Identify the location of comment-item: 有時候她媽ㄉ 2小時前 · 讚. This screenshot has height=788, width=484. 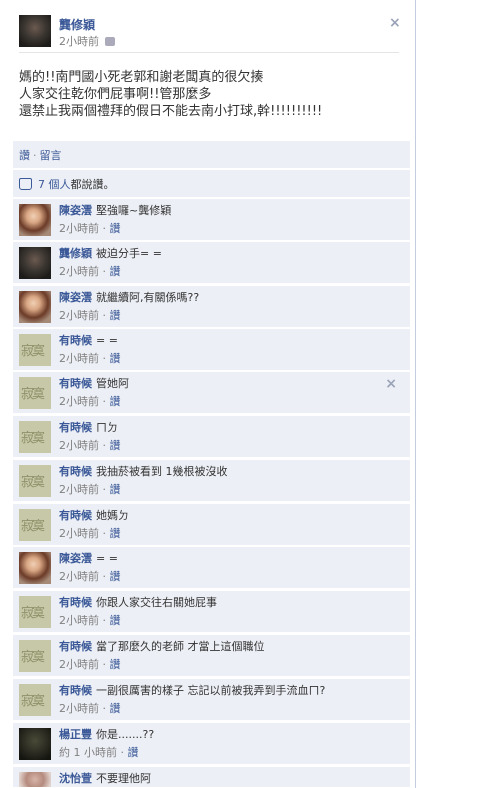
(211, 524).